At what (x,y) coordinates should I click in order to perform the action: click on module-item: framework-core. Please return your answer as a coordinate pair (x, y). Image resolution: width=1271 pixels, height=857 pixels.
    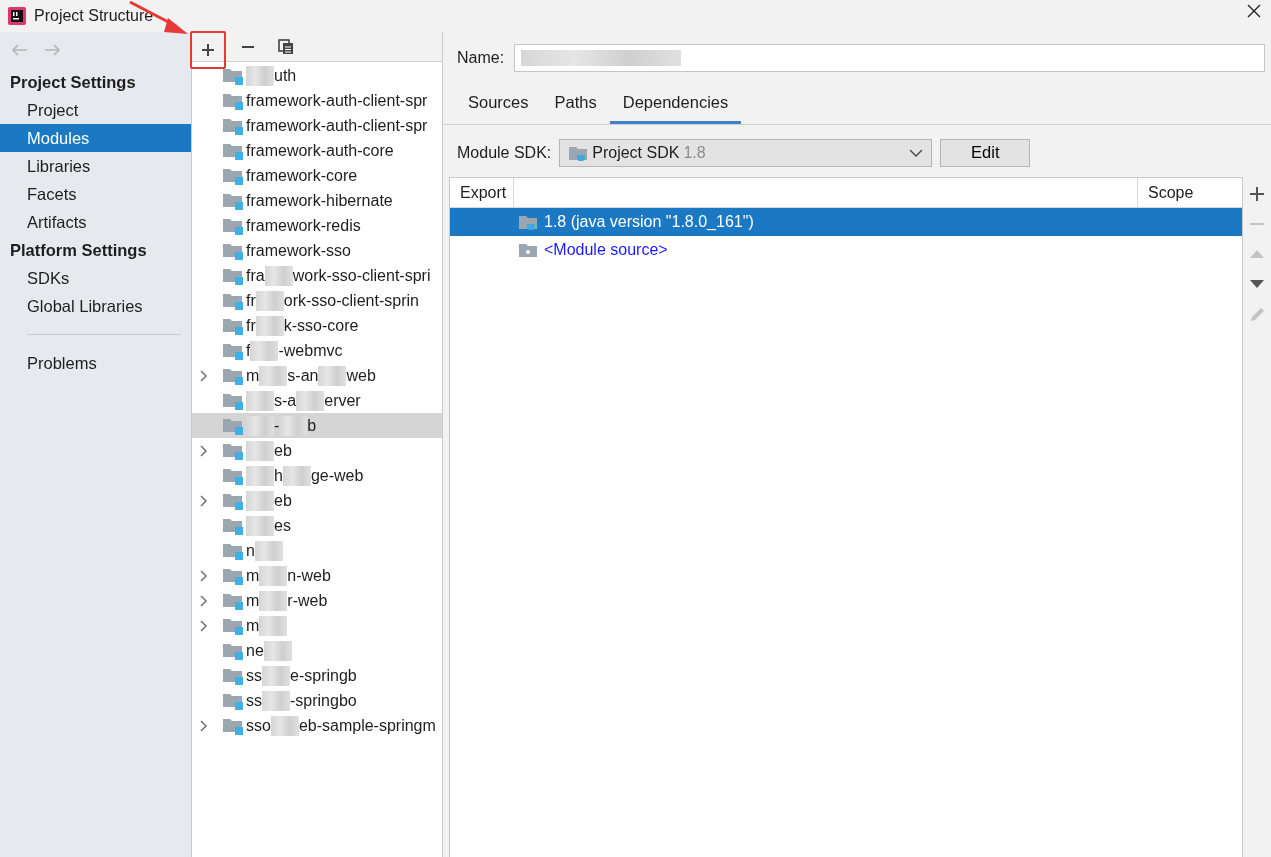
    Looking at the image, I should click on (317, 175).